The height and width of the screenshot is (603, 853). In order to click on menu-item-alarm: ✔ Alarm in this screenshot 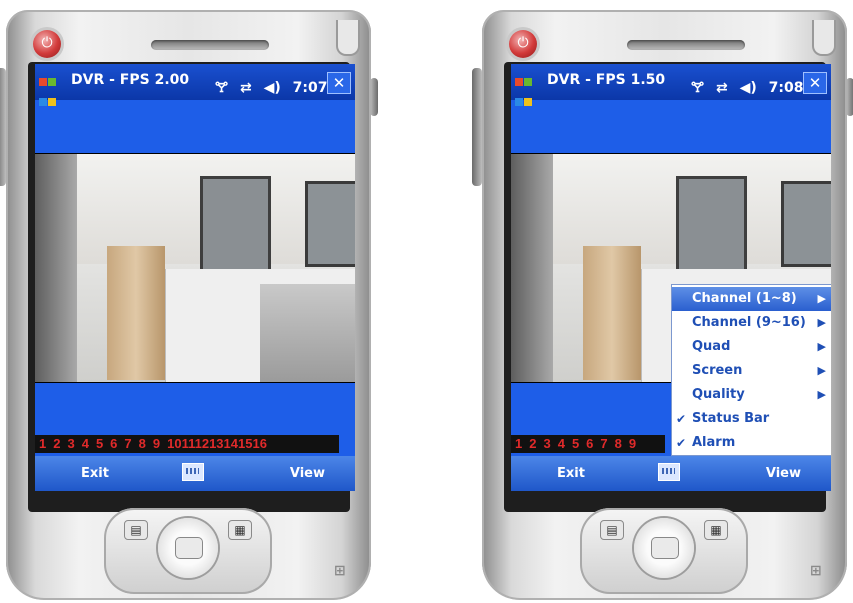, I will do `click(751, 443)`.